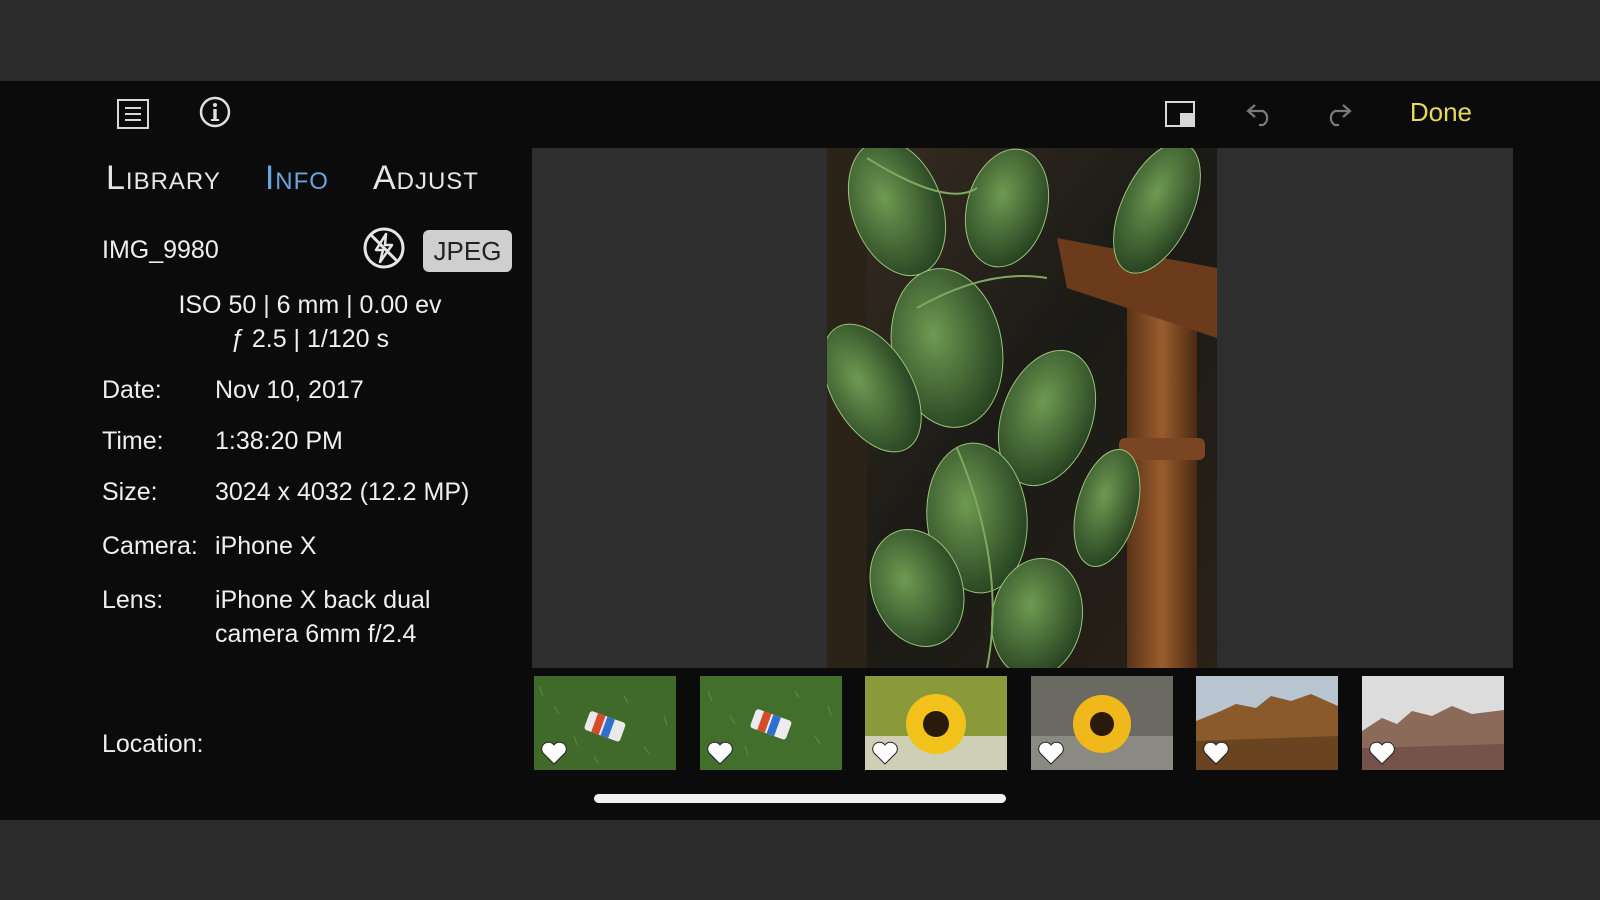 This screenshot has height=900, width=1600. I want to click on tab-bar: Library Info Adjust, so click(292, 178).